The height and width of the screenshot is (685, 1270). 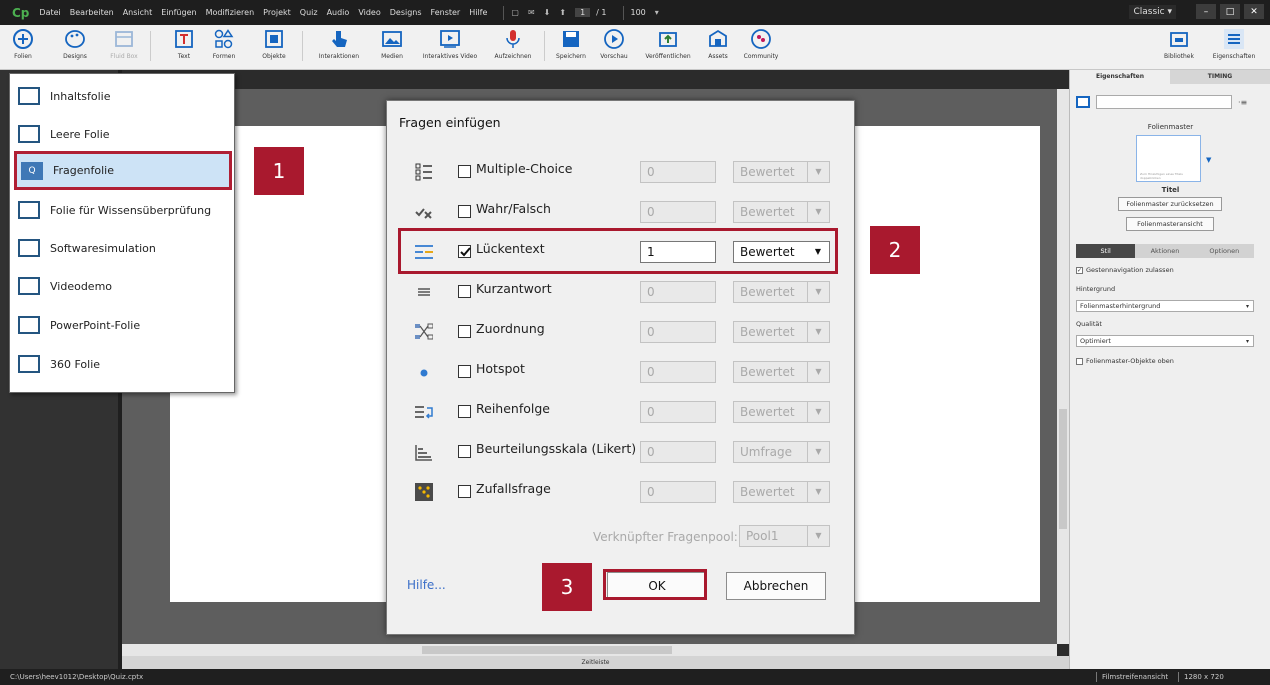 I want to click on menu-ansicht: Ansicht, so click(x=138, y=12).